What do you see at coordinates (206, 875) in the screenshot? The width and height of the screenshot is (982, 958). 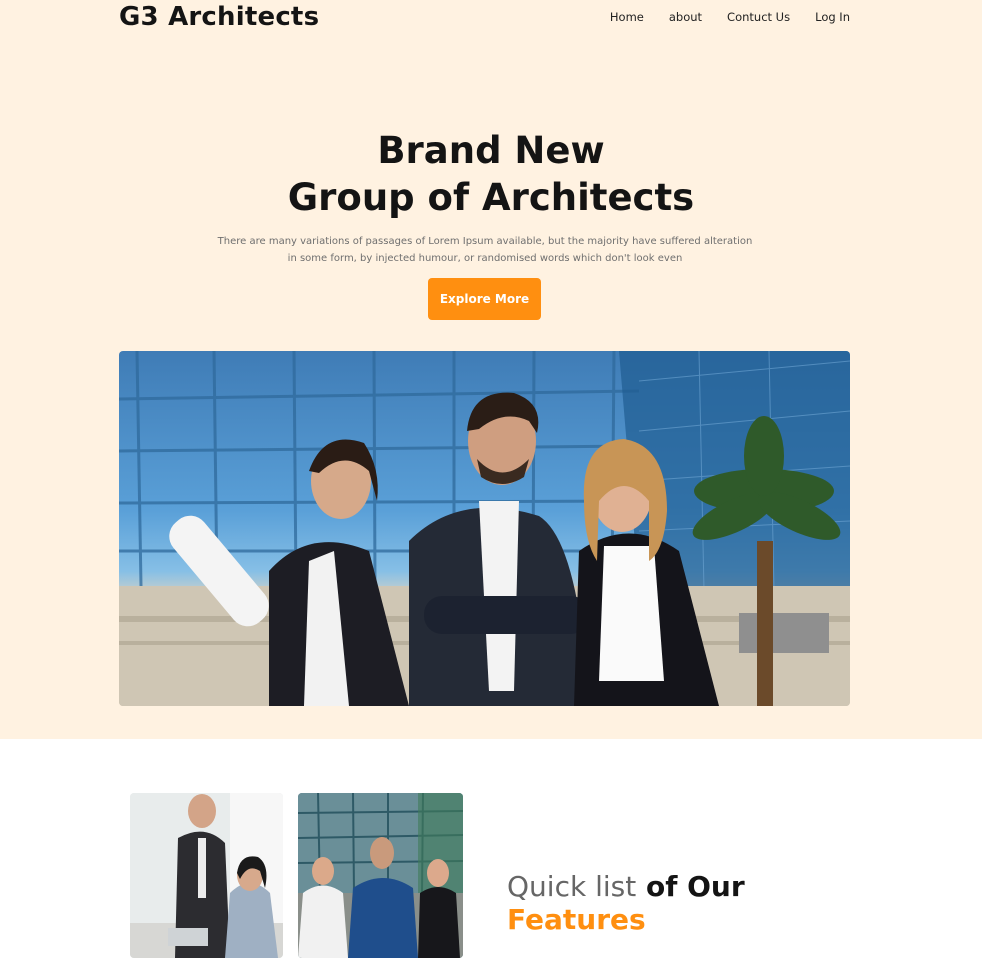 I see `meeting-photo` at bounding box center [206, 875].